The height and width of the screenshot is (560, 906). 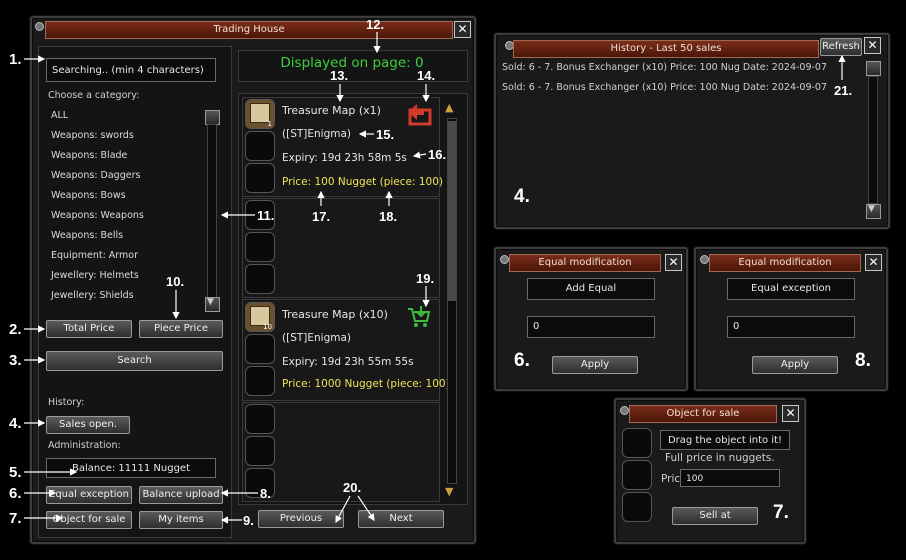 What do you see at coordinates (720, 458) in the screenshot?
I see `full-price-label: Full price in nuggets.` at bounding box center [720, 458].